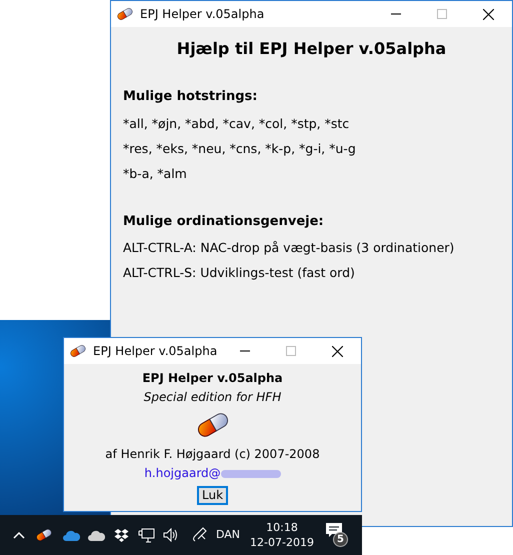 The image size is (513, 555). Describe the element at coordinates (239, 273) in the screenshot. I see `help-line: ALT-CTRL-S: Udviklings-test (fast ord)` at that location.